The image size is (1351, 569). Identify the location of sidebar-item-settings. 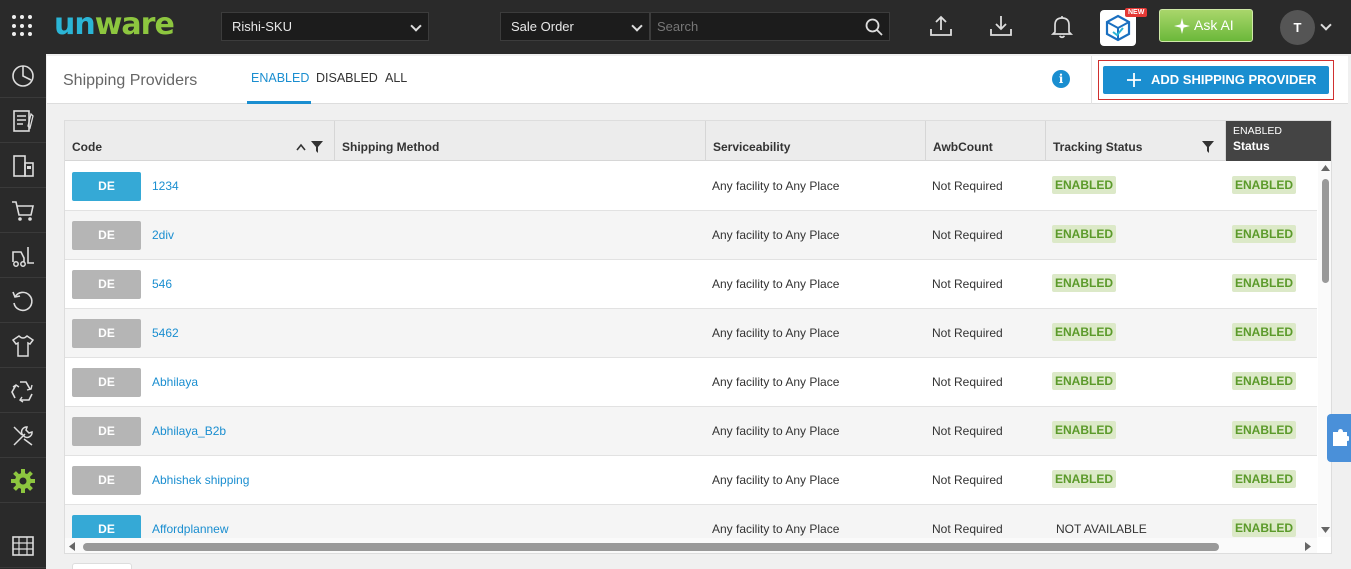
(23, 481).